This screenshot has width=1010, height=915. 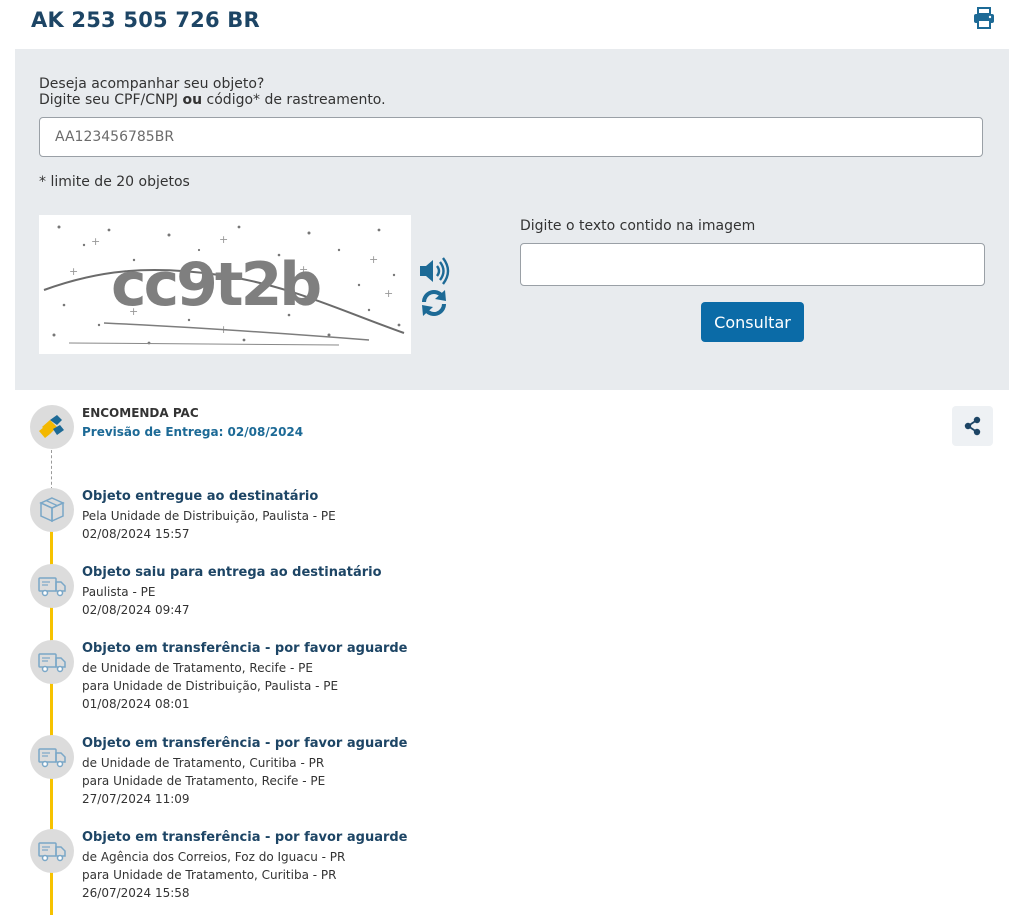 What do you see at coordinates (434, 303) in the screenshot?
I see `refresh-captcha-icon` at bounding box center [434, 303].